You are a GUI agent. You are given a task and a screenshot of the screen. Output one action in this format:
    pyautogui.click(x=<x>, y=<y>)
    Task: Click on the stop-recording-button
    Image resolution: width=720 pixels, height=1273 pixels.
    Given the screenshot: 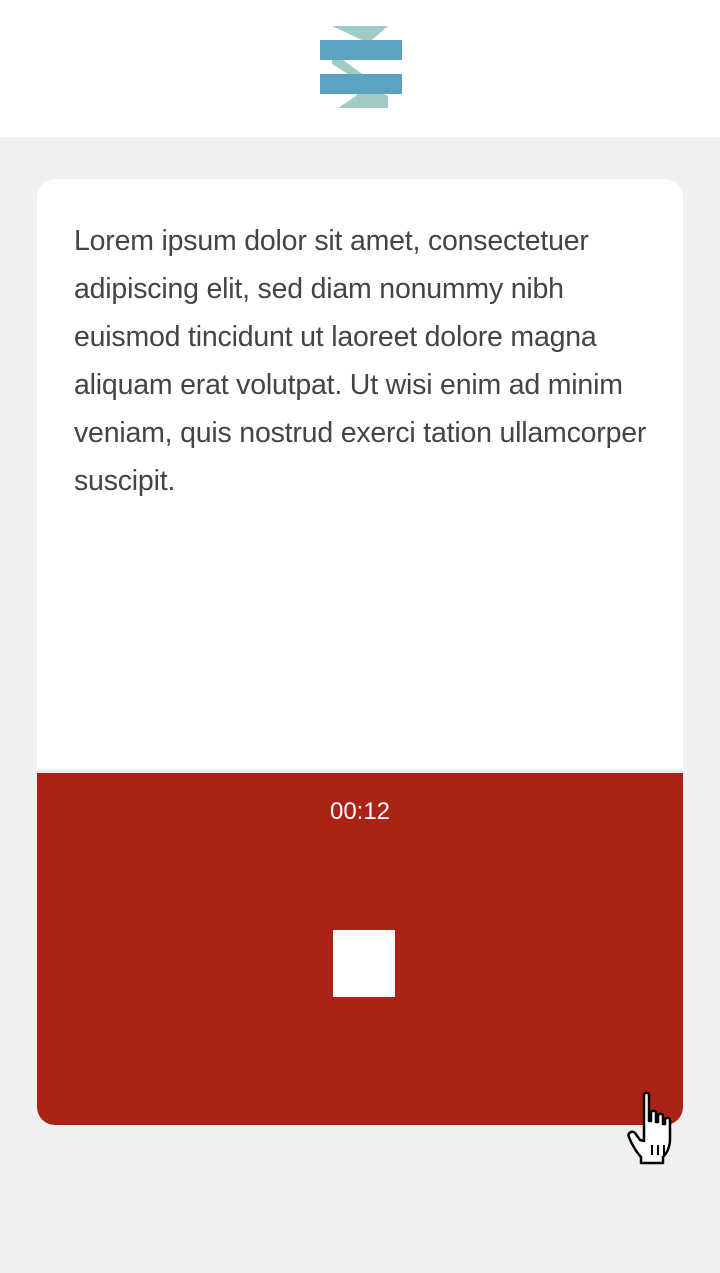 What is the action you would take?
    pyautogui.click(x=364, y=963)
    